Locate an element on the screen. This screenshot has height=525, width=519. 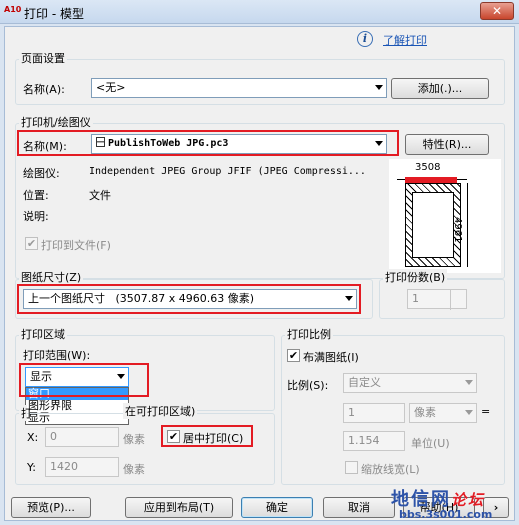
spinner-arrows-icon is located at coordinates (458, 300).